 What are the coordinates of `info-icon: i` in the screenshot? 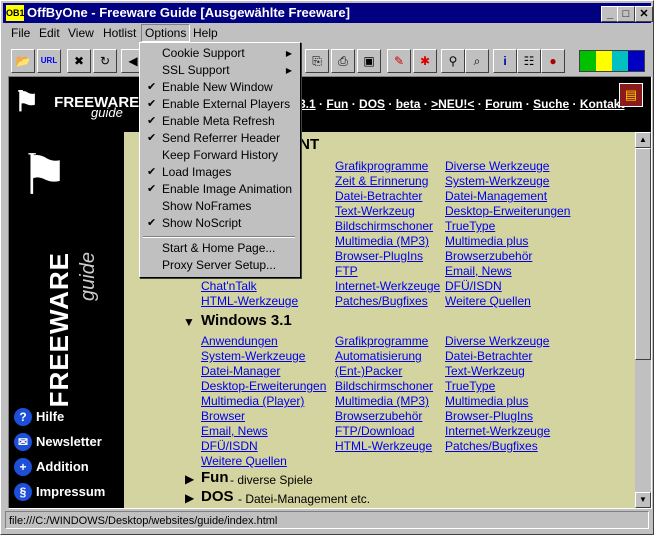 It's located at (505, 61).